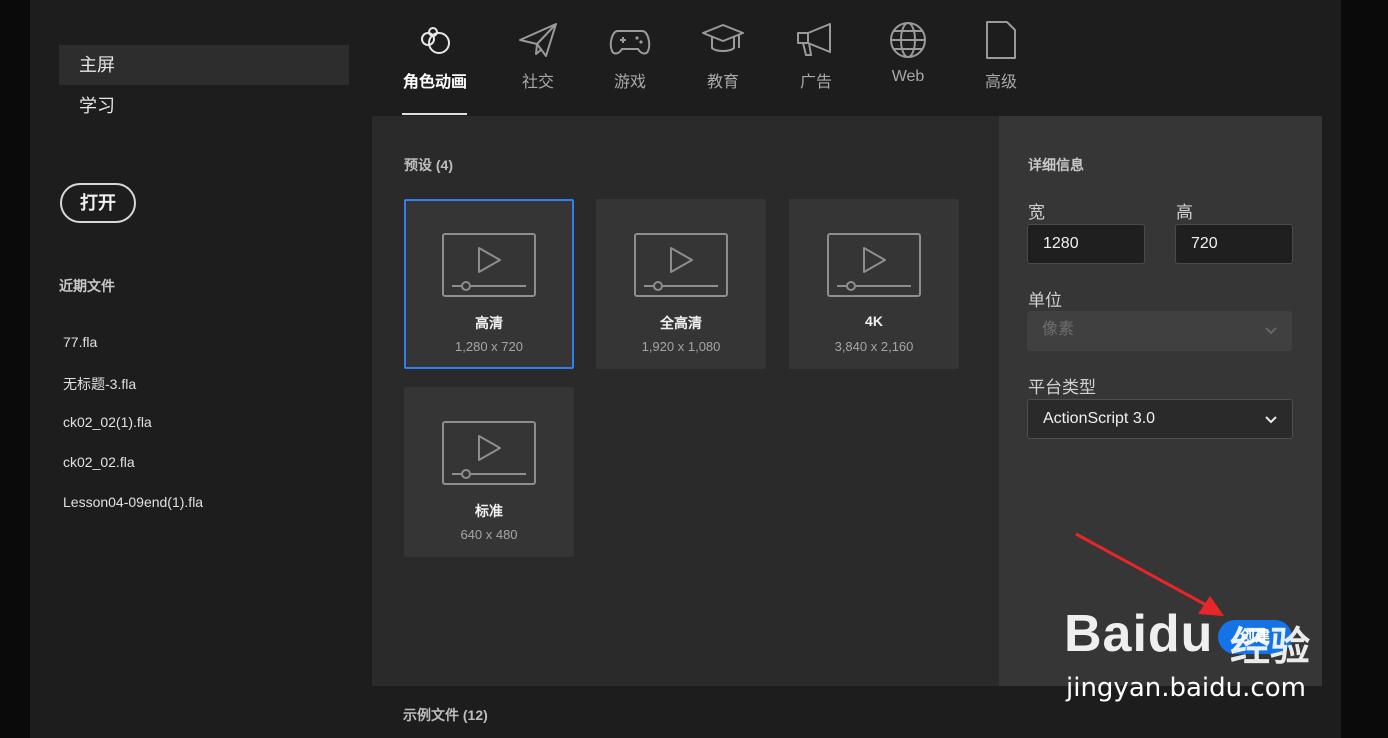  What do you see at coordinates (722, 82) in the screenshot?
I see `tab-label: 教育` at bounding box center [722, 82].